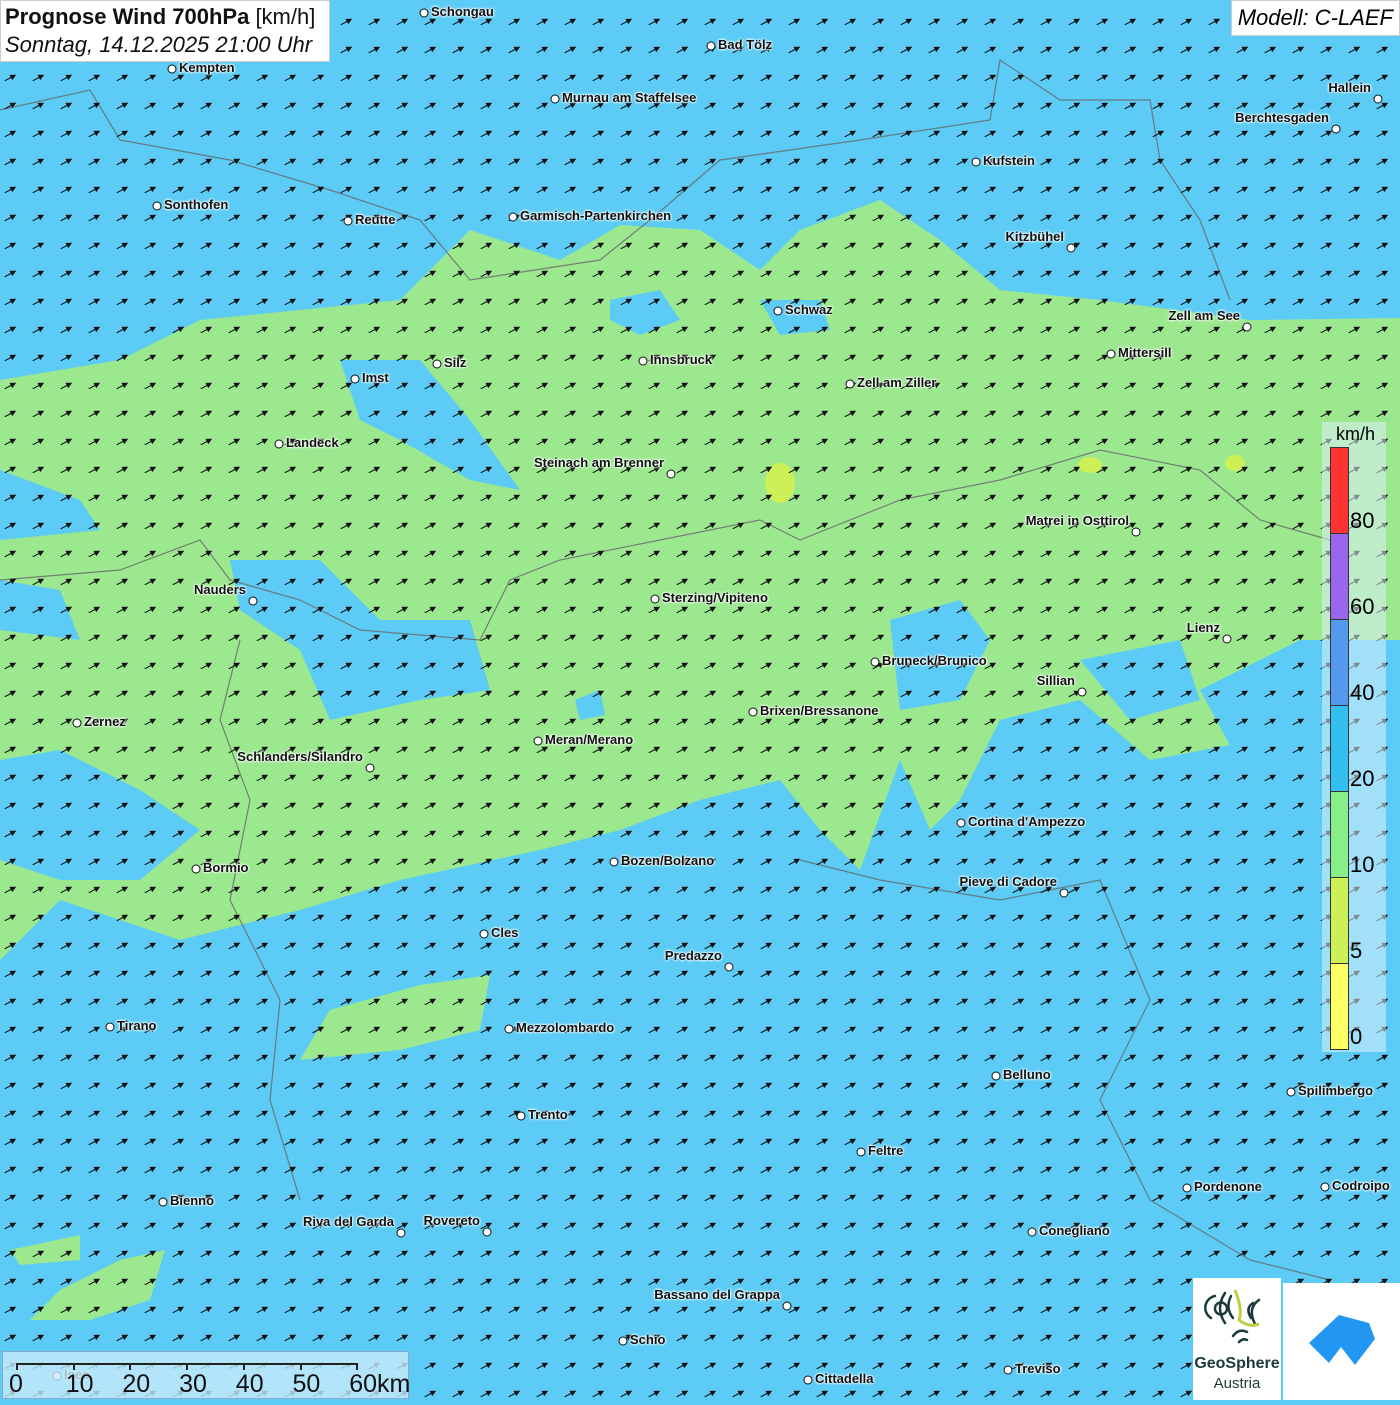 The width and height of the screenshot is (1400, 1405). I want to click on legend-color-band, so click(1339, 490).